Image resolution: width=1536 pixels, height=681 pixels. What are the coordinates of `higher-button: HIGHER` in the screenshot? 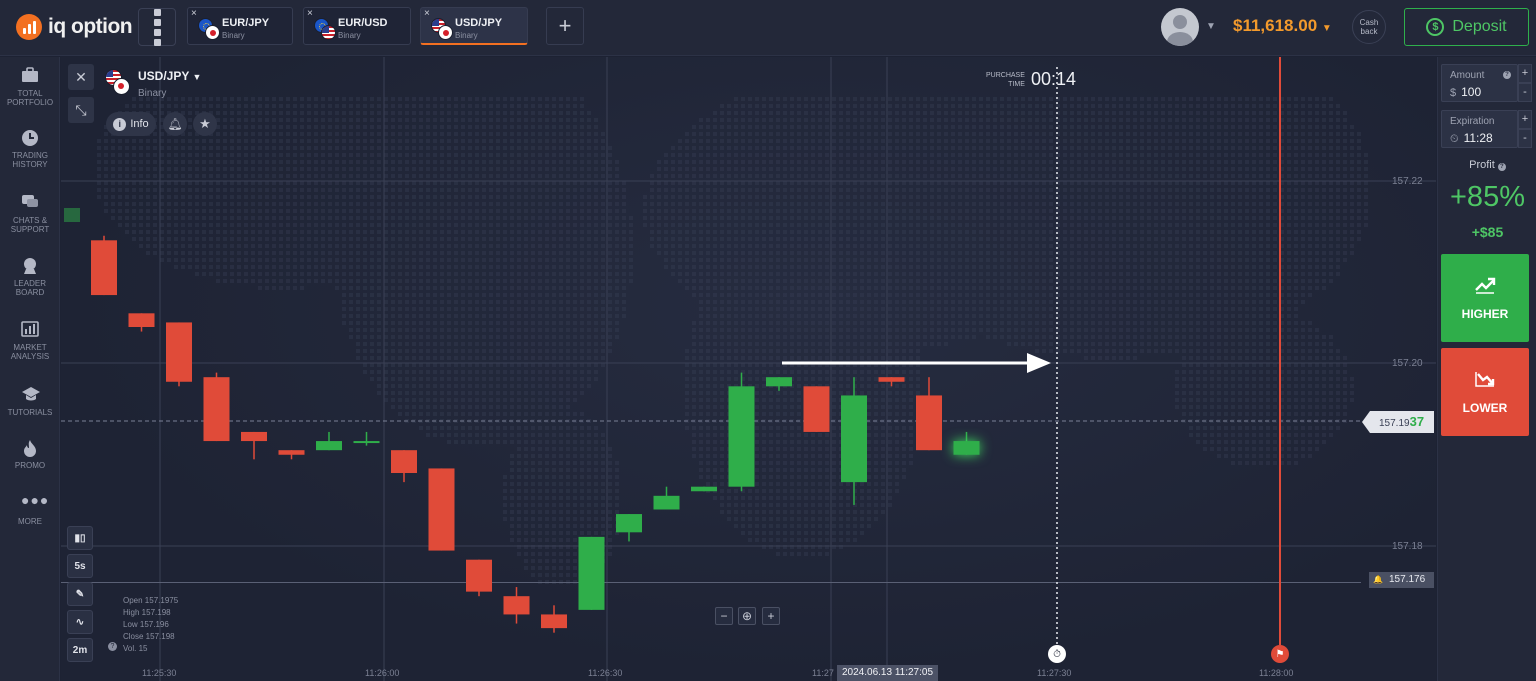 It's located at (1485, 298).